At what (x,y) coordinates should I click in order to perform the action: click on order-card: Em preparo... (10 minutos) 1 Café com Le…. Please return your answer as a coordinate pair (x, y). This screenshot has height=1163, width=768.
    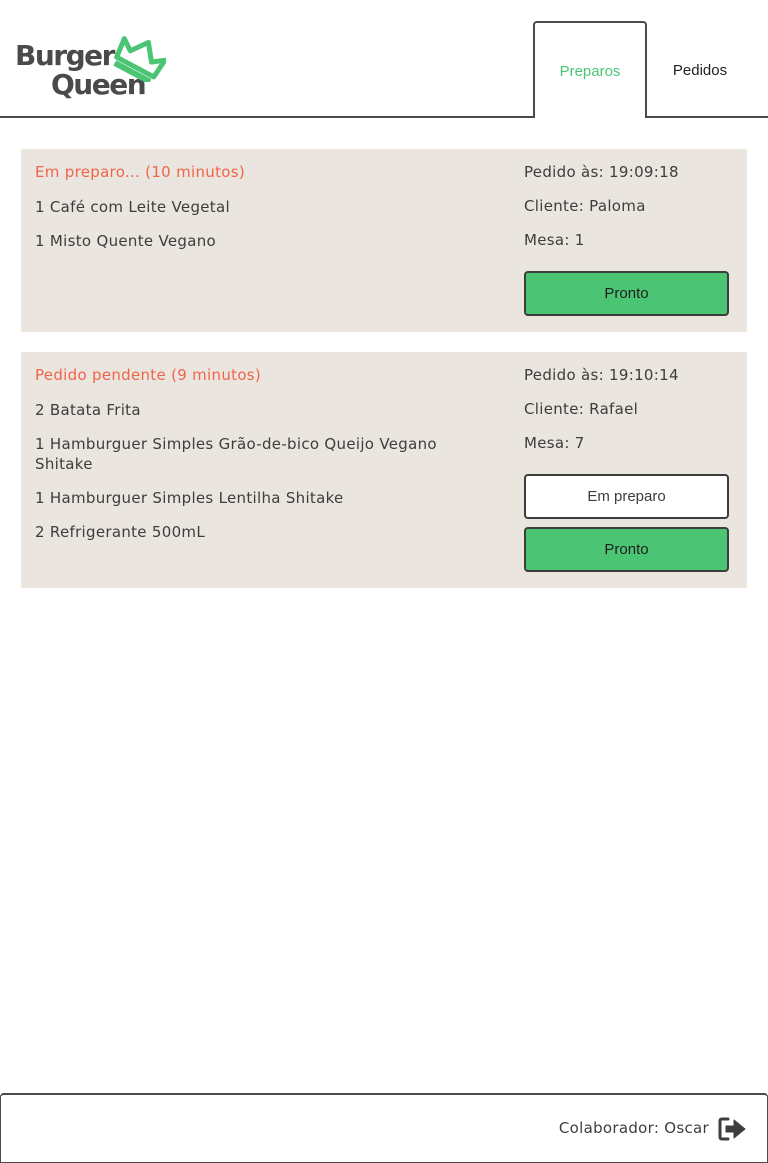
    Looking at the image, I should click on (384, 240).